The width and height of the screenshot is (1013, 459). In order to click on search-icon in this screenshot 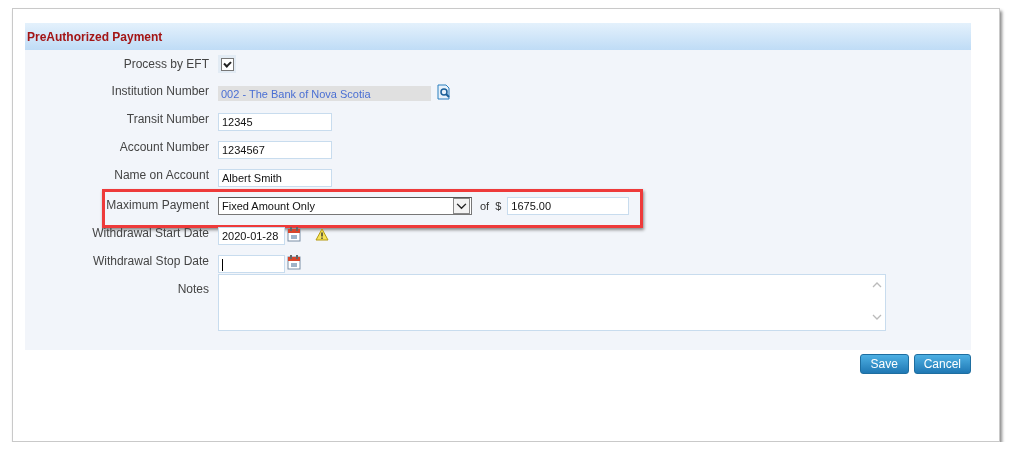, I will do `click(444, 91)`.